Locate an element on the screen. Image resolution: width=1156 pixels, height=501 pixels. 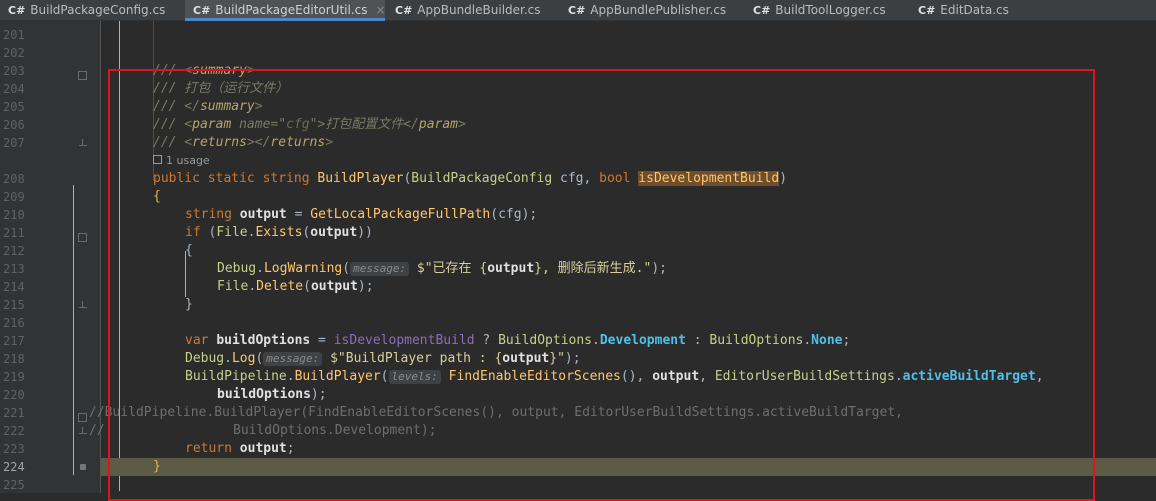
line-number: 212 is located at coordinates (14, 251).